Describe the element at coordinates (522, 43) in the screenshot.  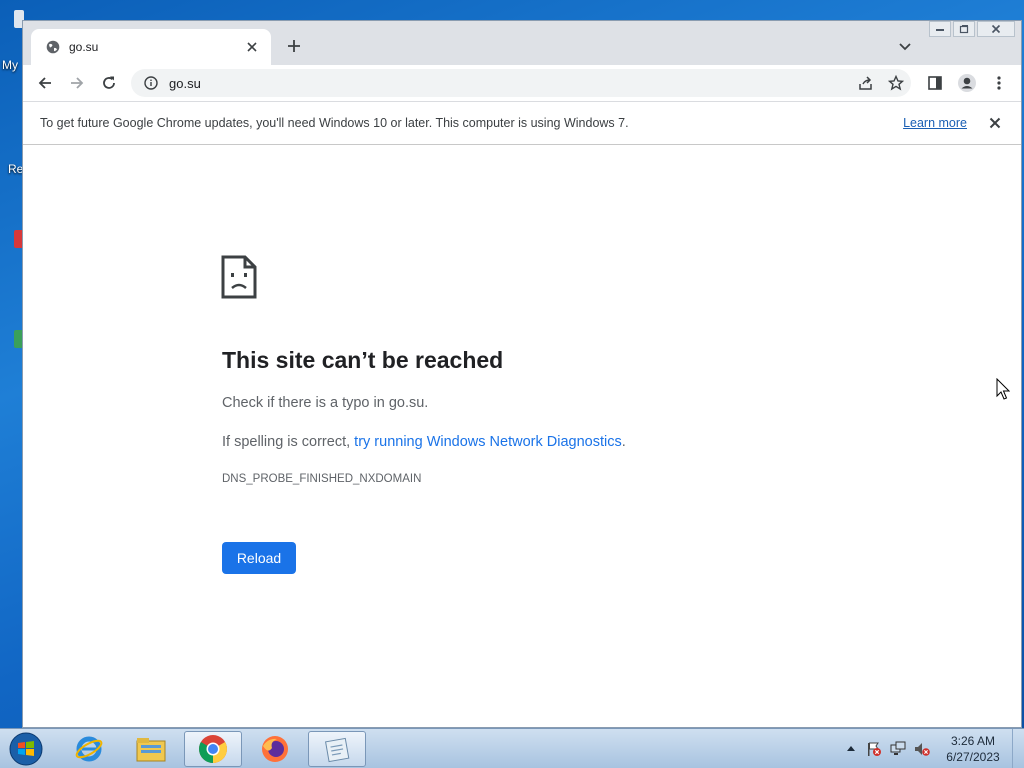
I see `tab-strip: go.su` at that location.